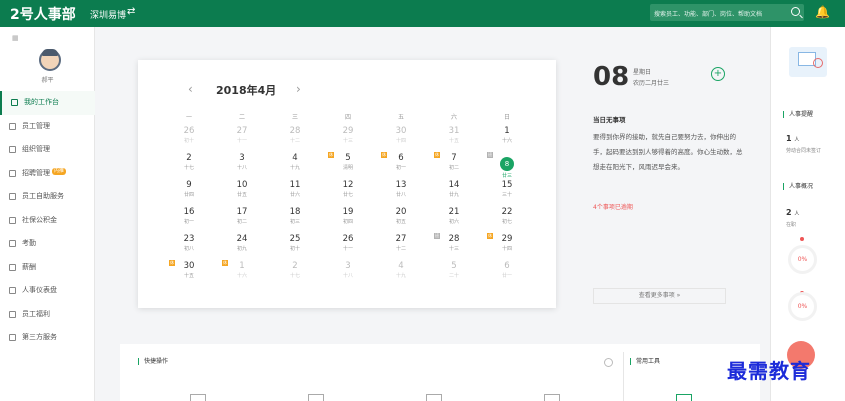 The image size is (845, 401). What do you see at coordinates (347, 276) in the screenshot?
I see `lunar-label: 十八` at bounding box center [347, 276].